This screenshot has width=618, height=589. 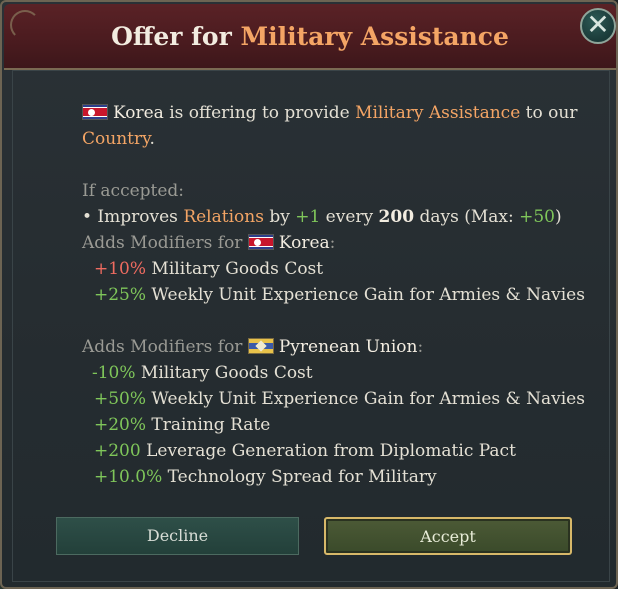 What do you see at coordinates (223, 217) in the screenshot?
I see `relations-link: Relations` at bounding box center [223, 217].